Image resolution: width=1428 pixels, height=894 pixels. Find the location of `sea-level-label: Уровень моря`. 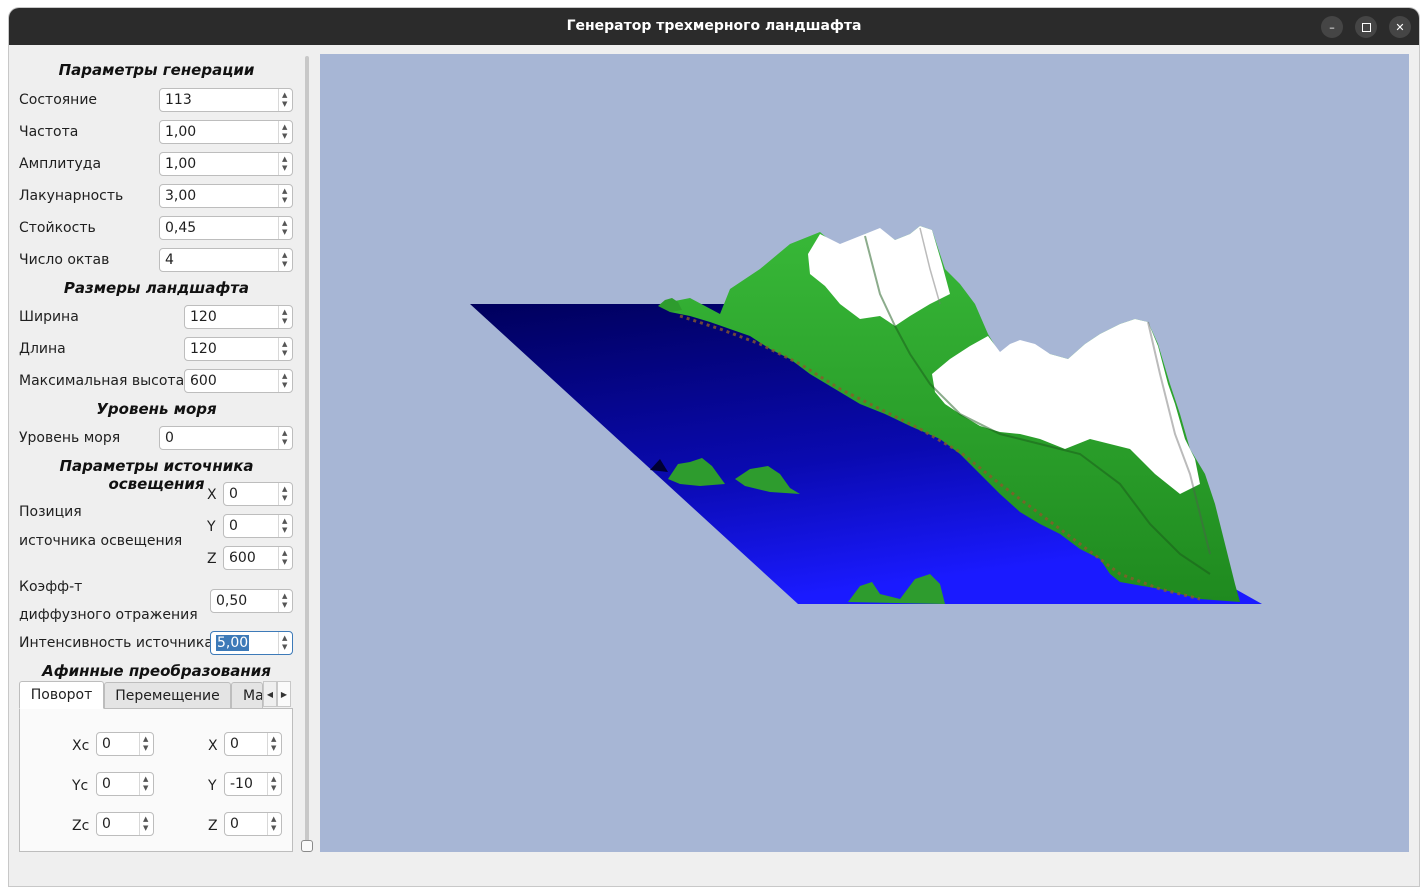

sea-level-label: Уровень моря is located at coordinates (70, 438).